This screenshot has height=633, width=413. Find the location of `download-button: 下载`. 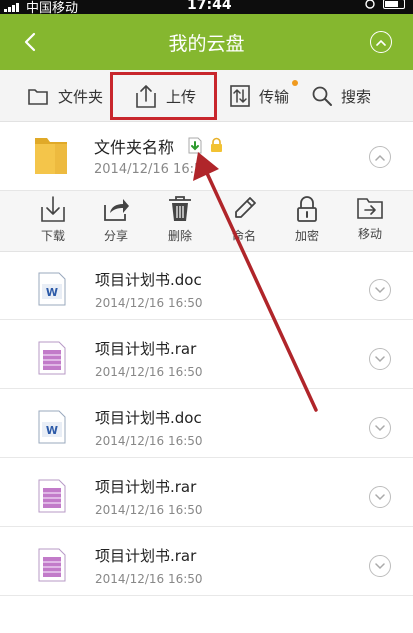

download-button: 下载 is located at coordinates (53, 222).